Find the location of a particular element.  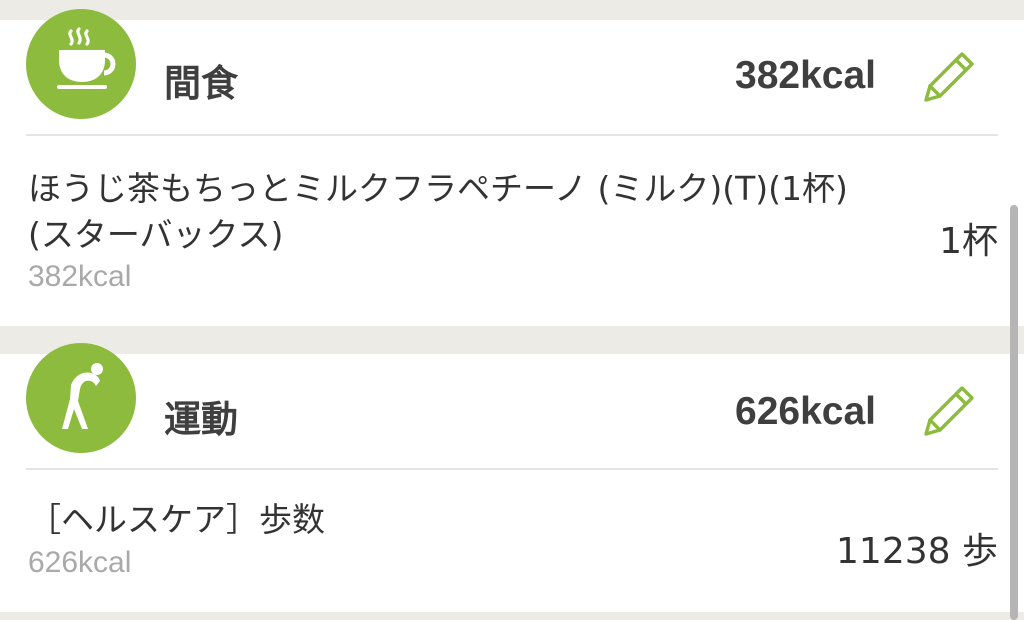

food-item-quantity: 1杯 is located at coordinates (968, 241).